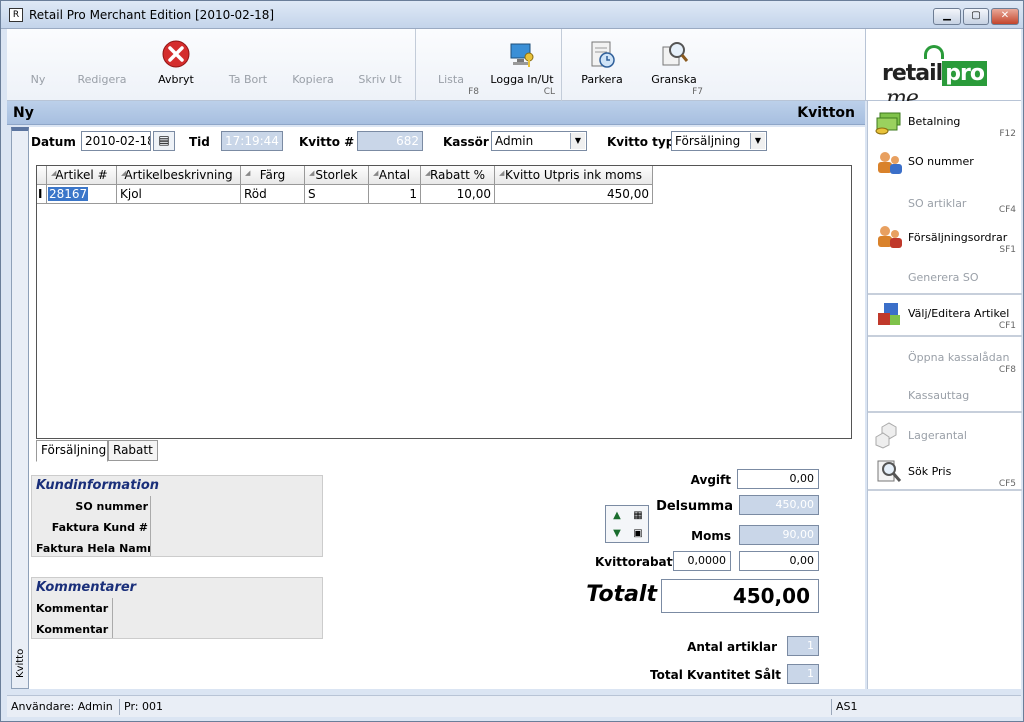 Image resolution: width=1024 pixels, height=722 pixels. What do you see at coordinates (217, 618) in the screenshot?
I see `kommentarer-values` at bounding box center [217, 618].